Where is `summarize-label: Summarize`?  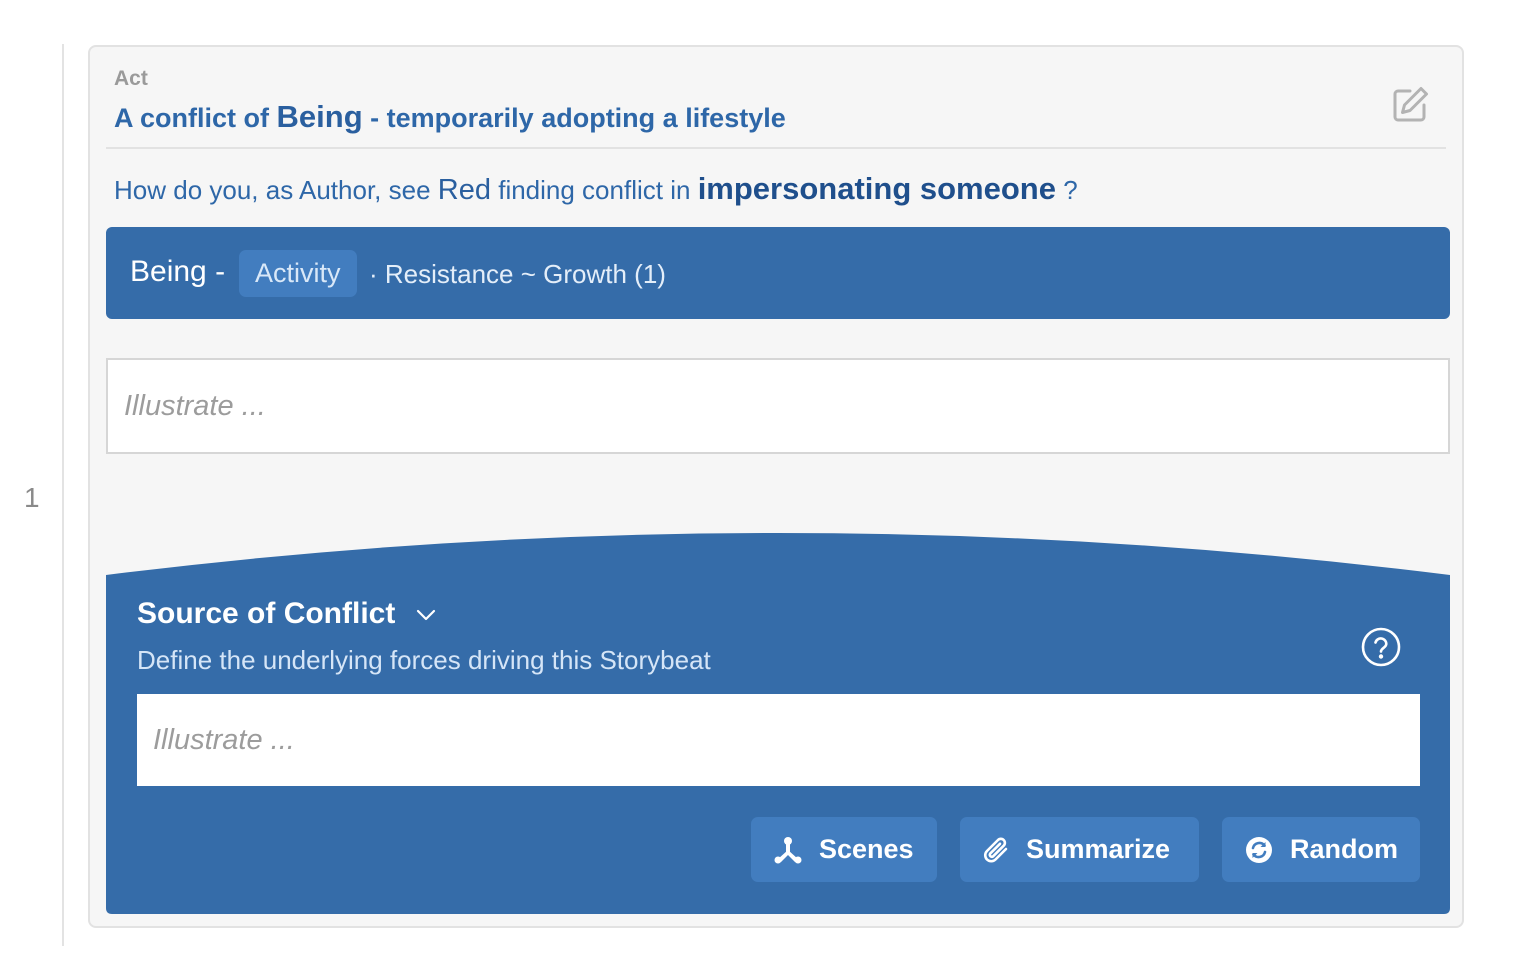 summarize-label: Summarize is located at coordinates (1098, 849).